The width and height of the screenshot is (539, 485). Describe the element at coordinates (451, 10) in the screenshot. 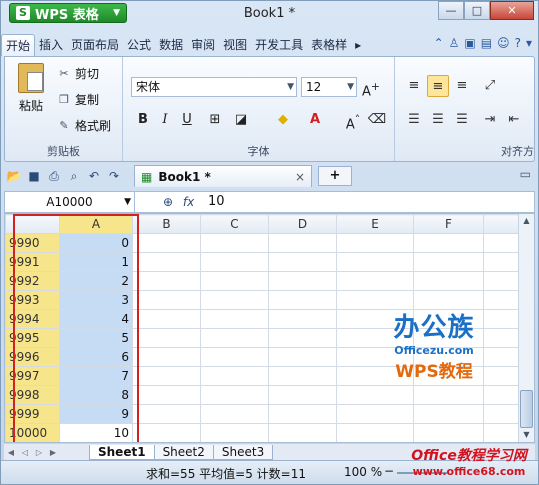

I see `minimize-button: —` at that location.